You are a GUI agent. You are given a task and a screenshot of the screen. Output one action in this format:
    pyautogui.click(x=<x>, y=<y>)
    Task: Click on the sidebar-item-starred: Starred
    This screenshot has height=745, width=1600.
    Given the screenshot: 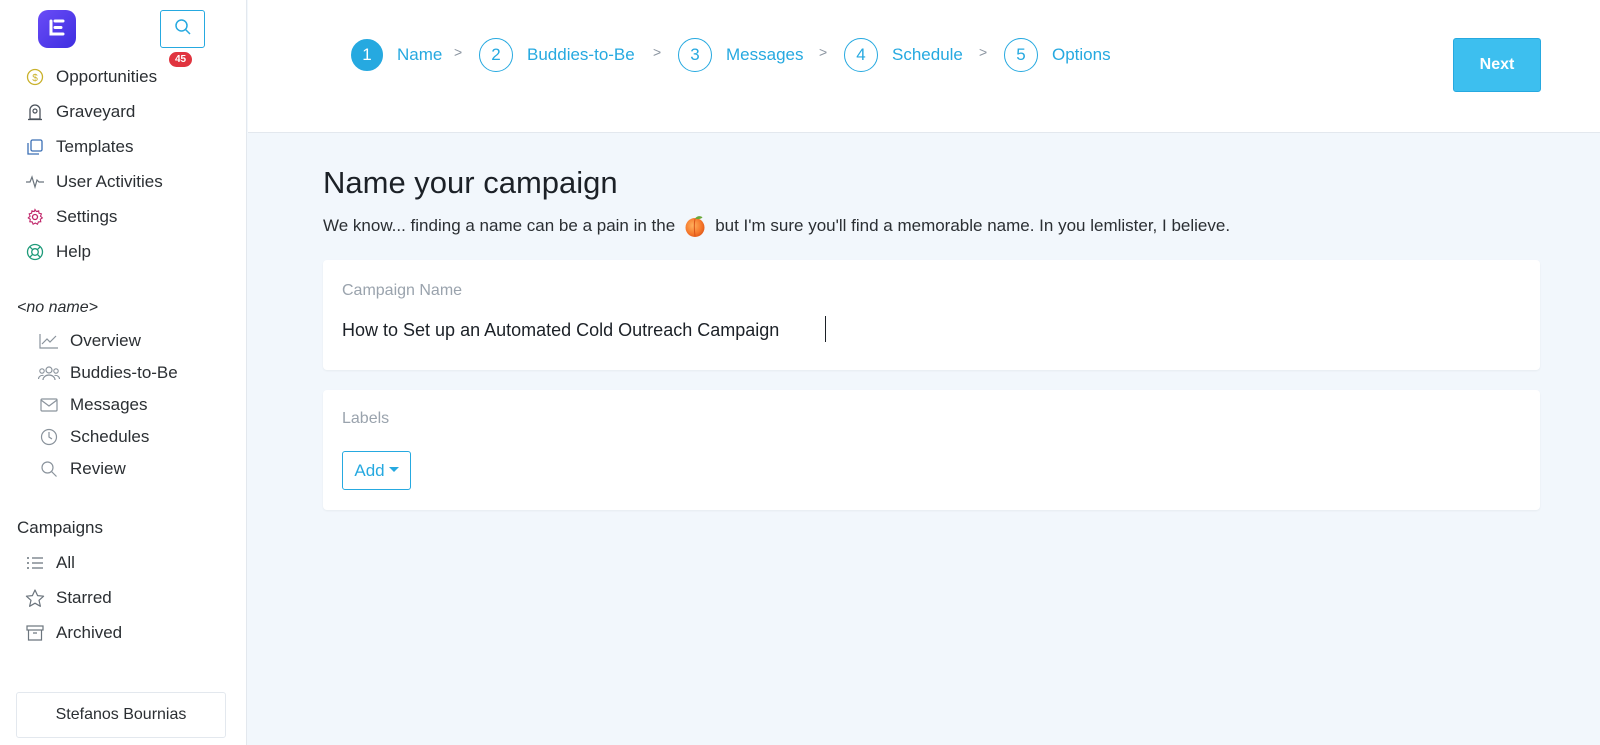 What is the action you would take?
    pyautogui.click(x=68, y=598)
    